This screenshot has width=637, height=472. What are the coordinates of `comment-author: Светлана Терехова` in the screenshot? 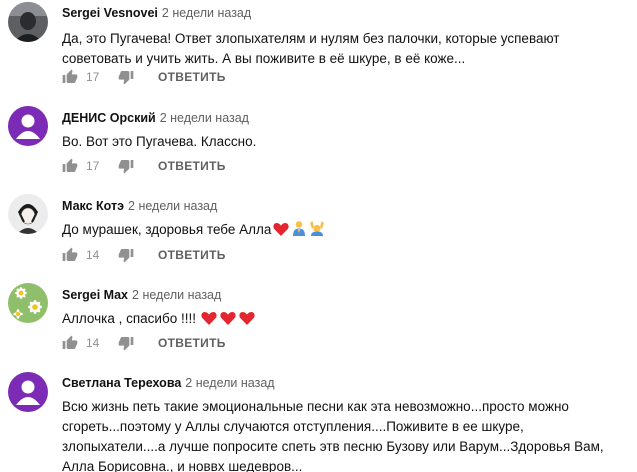 It's located at (121, 383).